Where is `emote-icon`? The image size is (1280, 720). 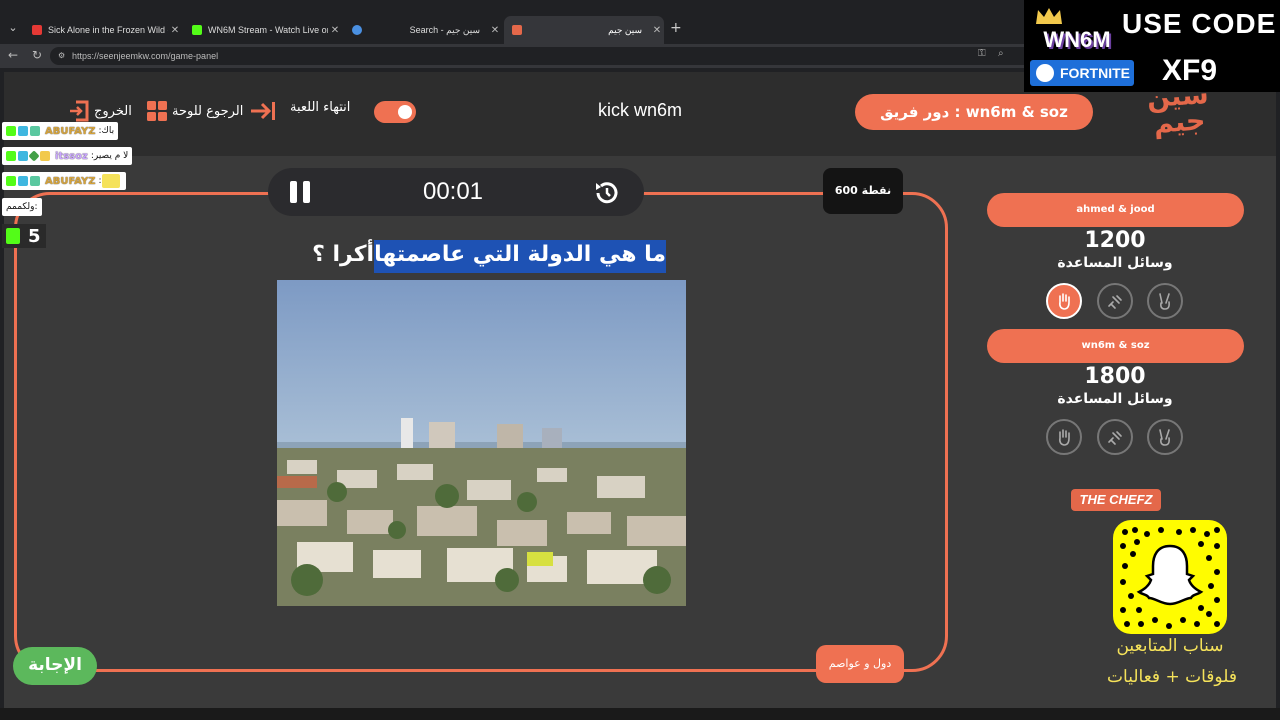
emote-icon is located at coordinates (110, 181).